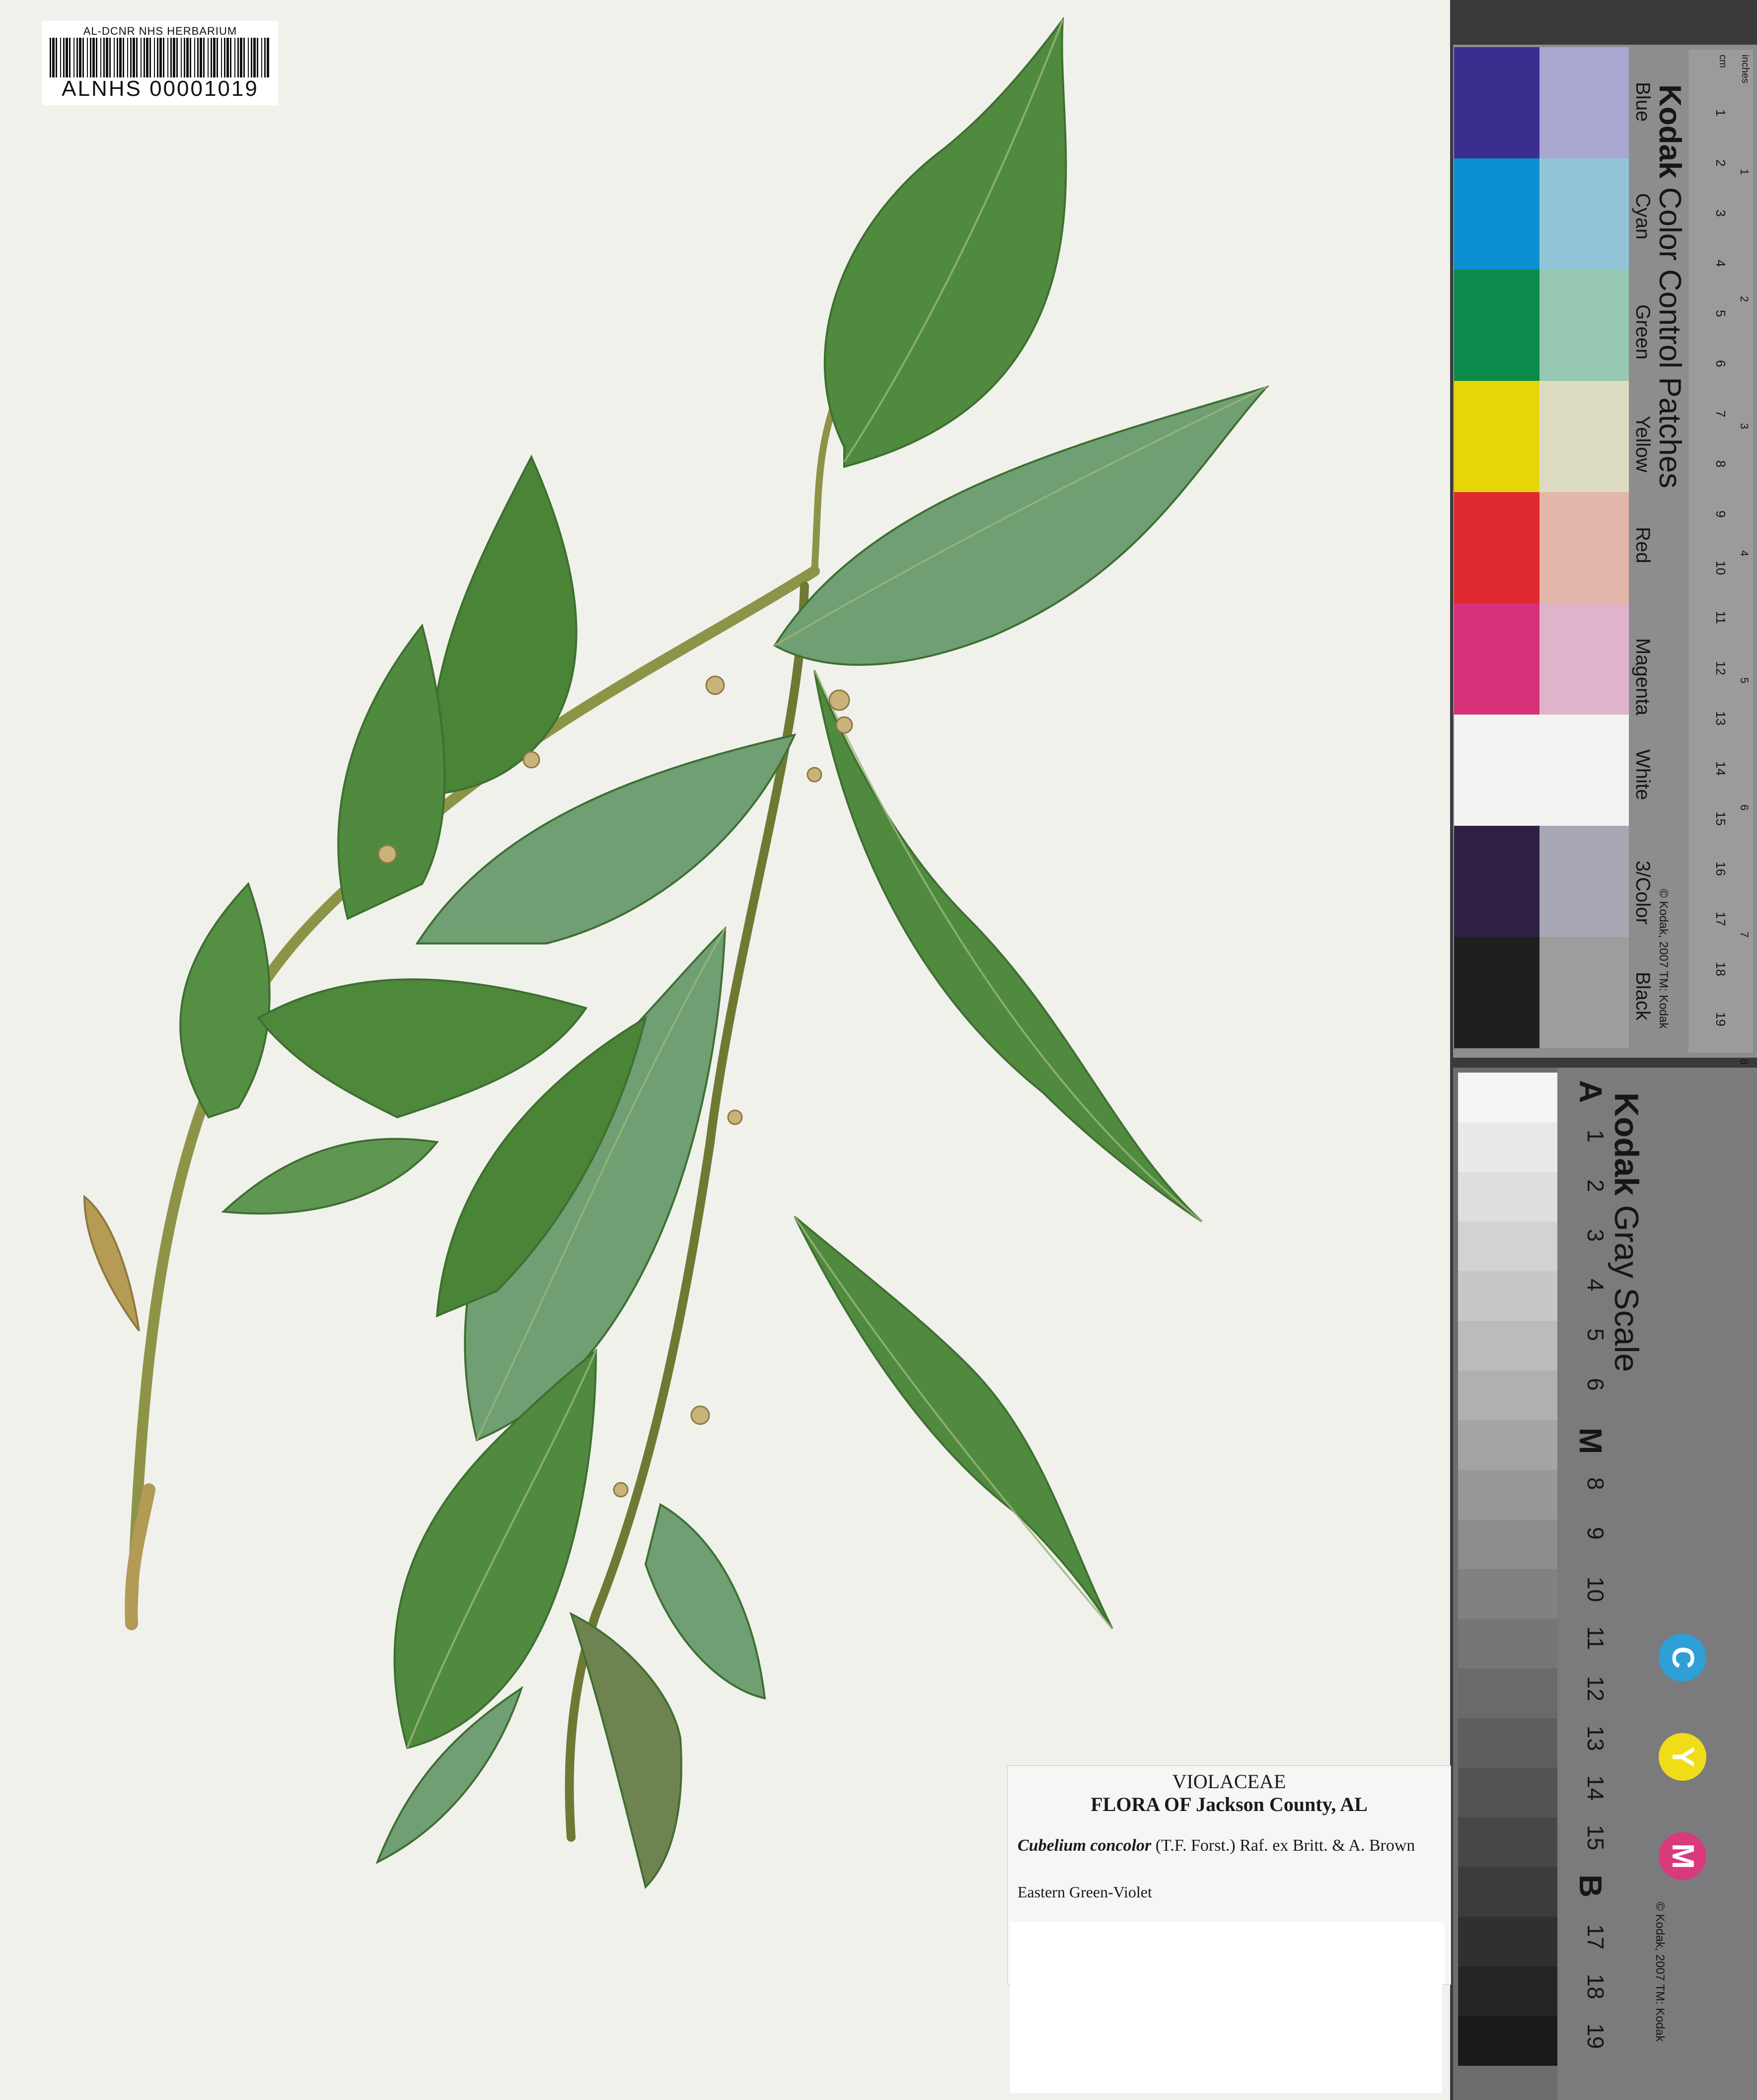  Describe the element at coordinates (1720, 163) in the screenshot. I see `cm-tick-label: 2` at that location.